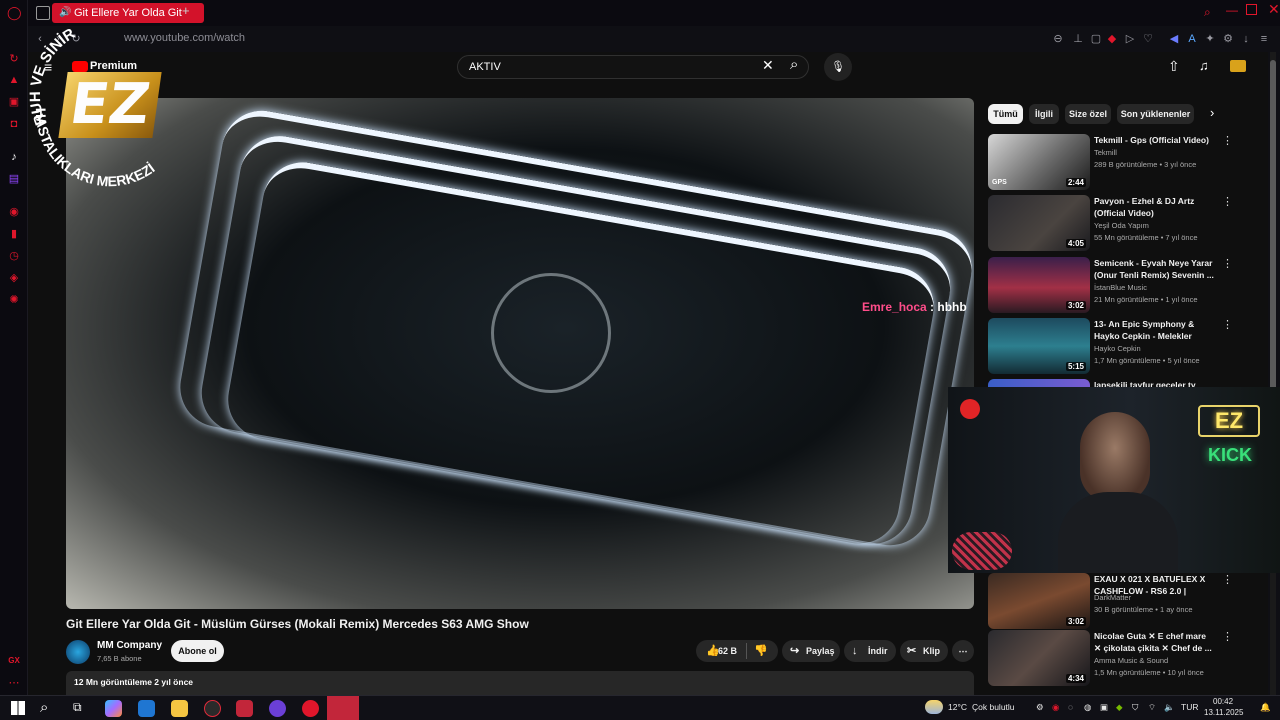 The height and width of the screenshot is (720, 1280). I want to click on rec-channel: Amma Music & Sound, so click(1131, 660).